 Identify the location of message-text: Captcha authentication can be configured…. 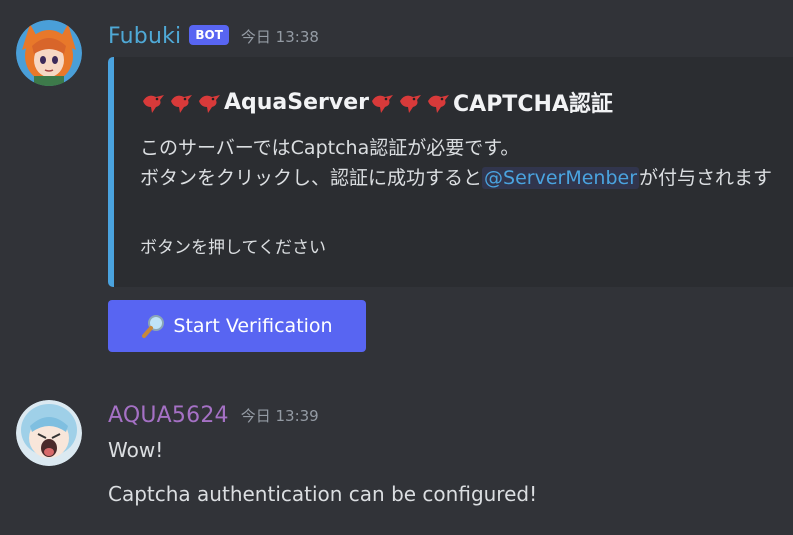
(323, 494).